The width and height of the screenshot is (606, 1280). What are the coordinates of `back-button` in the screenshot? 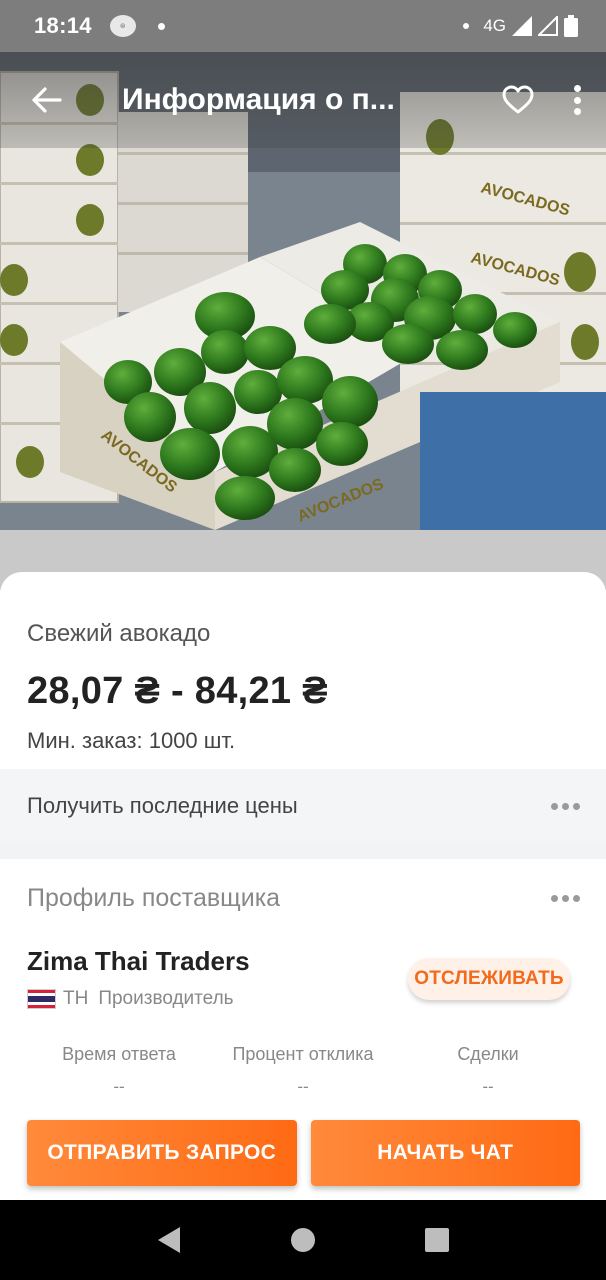 It's located at (47, 100).